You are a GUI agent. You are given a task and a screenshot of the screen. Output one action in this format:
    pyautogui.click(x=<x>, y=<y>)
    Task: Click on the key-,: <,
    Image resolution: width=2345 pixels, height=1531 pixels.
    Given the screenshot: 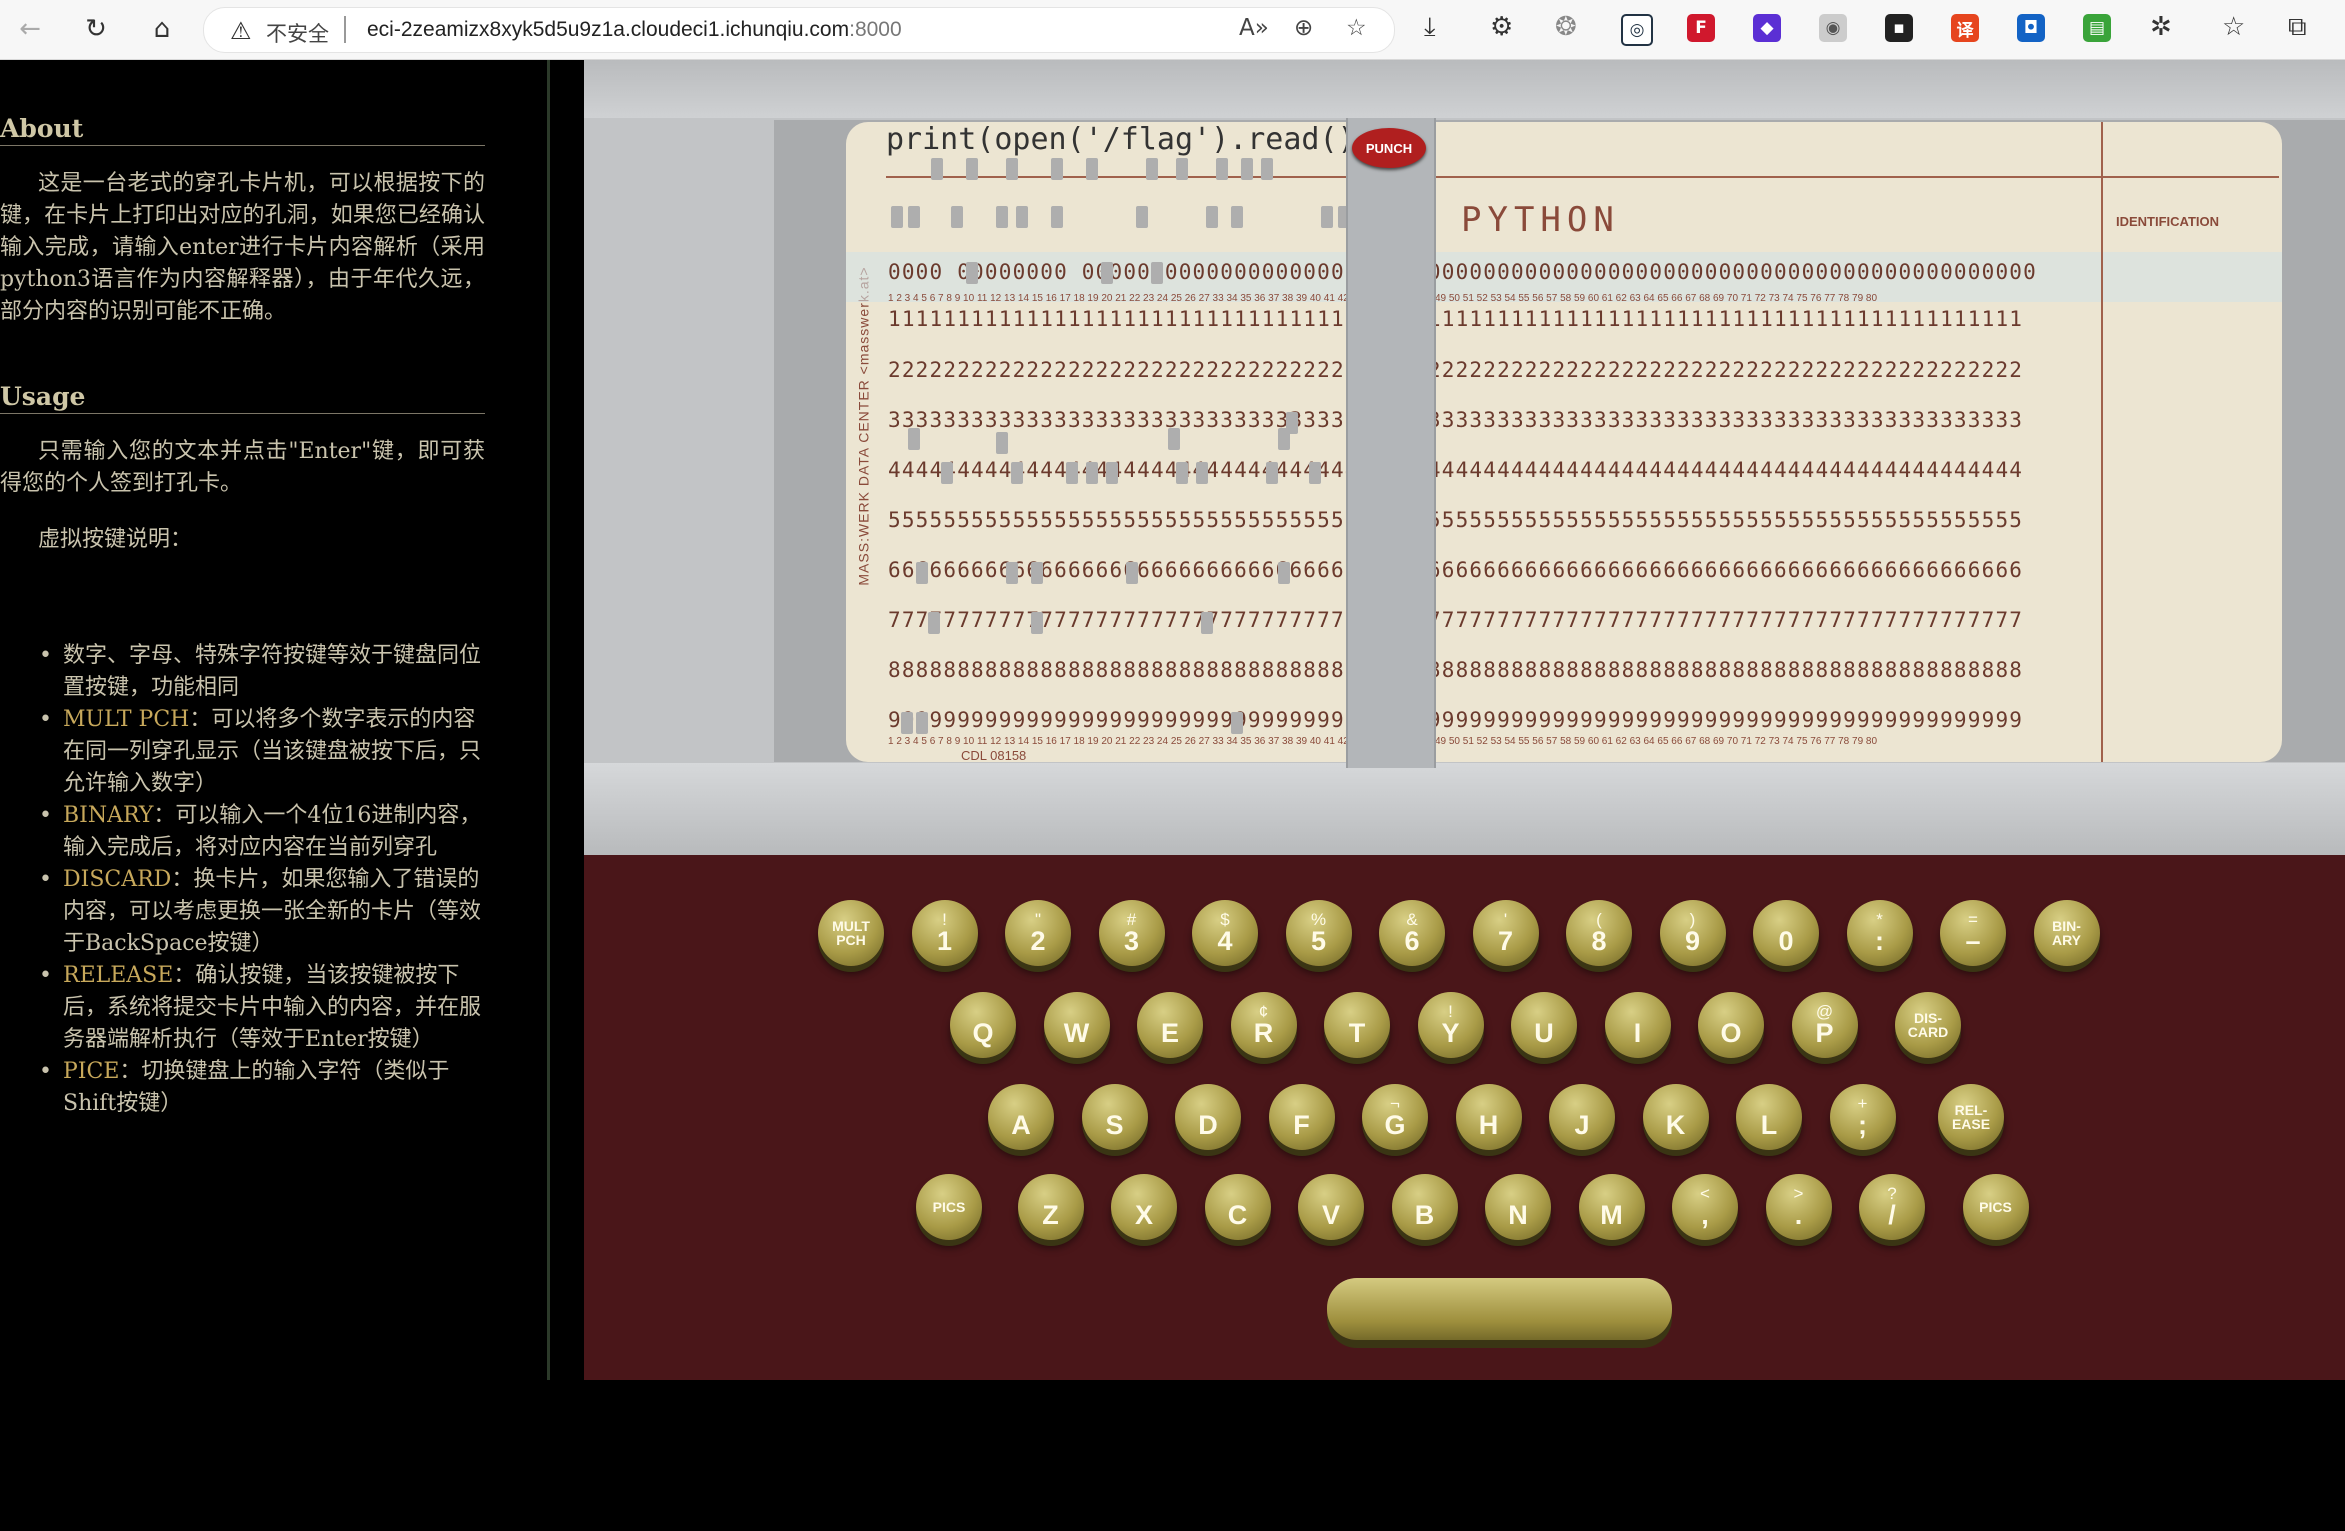 What is the action you would take?
    pyautogui.click(x=1705, y=1207)
    